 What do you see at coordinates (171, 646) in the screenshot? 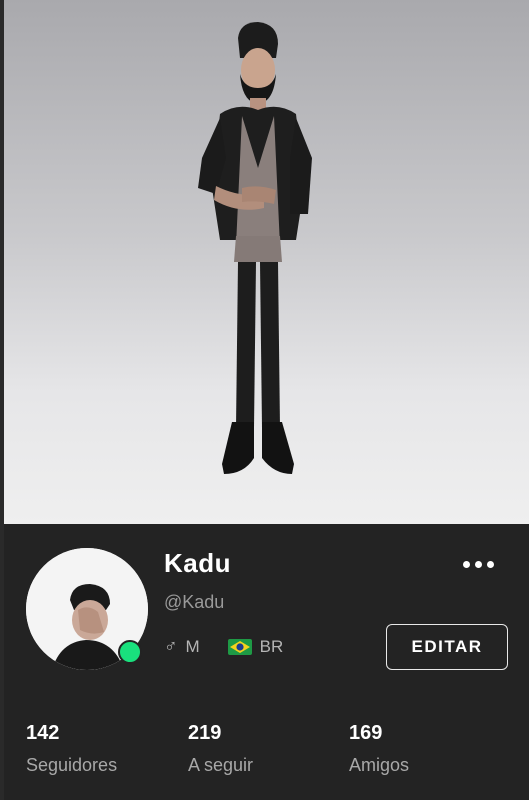
I see `male-icon: ♂` at bounding box center [171, 646].